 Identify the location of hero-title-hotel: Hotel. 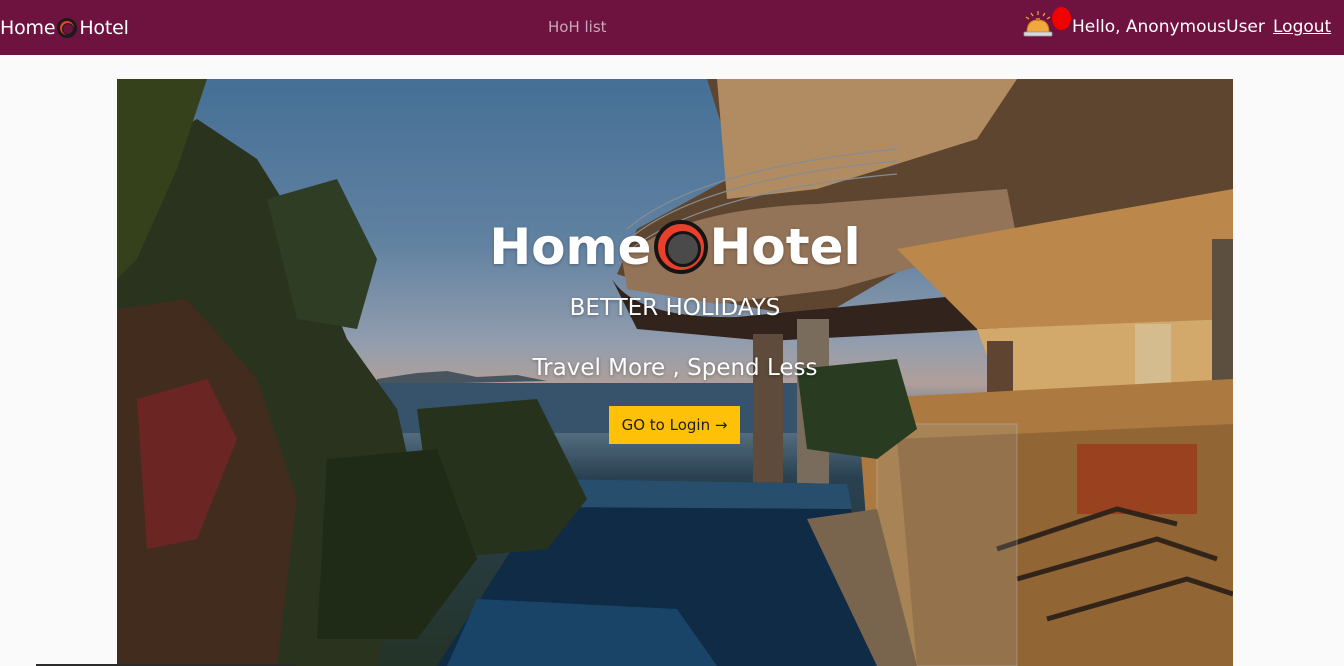
(785, 247).